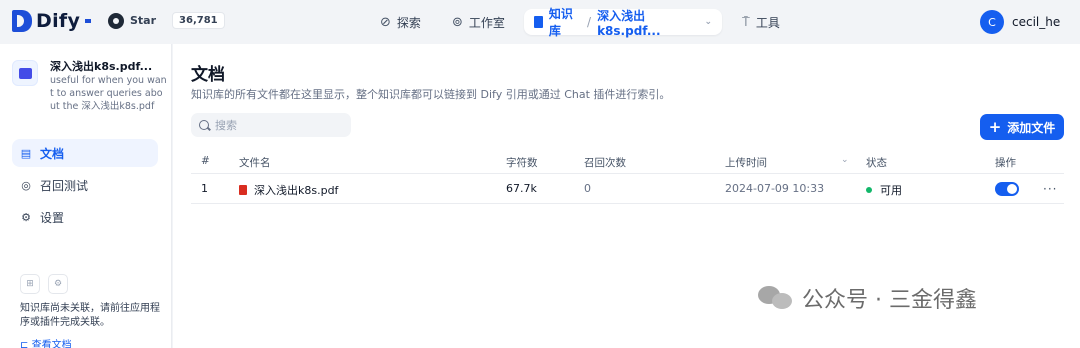 The height and width of the screenshot is (348, 1080). What do you see at coordinates (869, 190) in the screenshot?
I see `status-dot` at bounding box center [869, 190].